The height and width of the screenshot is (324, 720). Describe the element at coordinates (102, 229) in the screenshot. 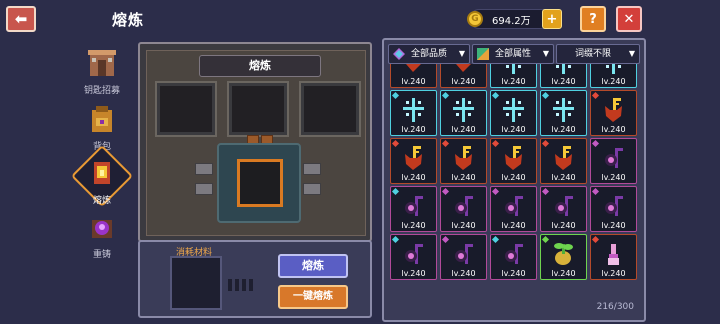

I see `recast-icon` at that location.